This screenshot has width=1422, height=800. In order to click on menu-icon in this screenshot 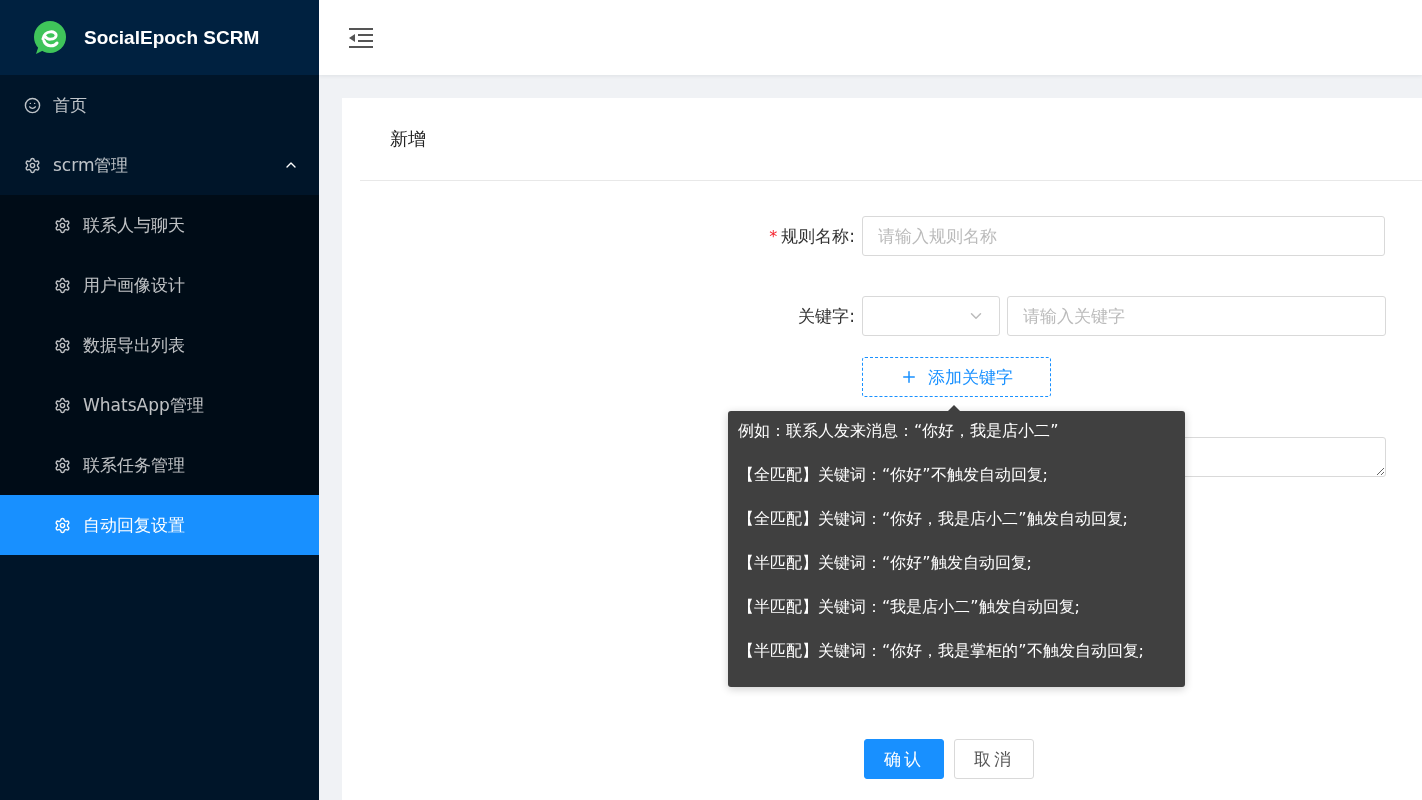, I will do `click(361, 37)`.